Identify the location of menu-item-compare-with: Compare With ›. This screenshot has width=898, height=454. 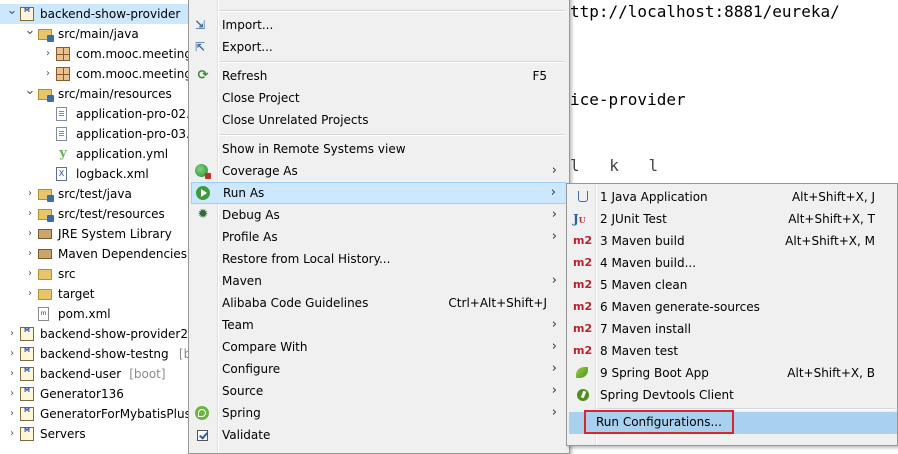
(379, 347).